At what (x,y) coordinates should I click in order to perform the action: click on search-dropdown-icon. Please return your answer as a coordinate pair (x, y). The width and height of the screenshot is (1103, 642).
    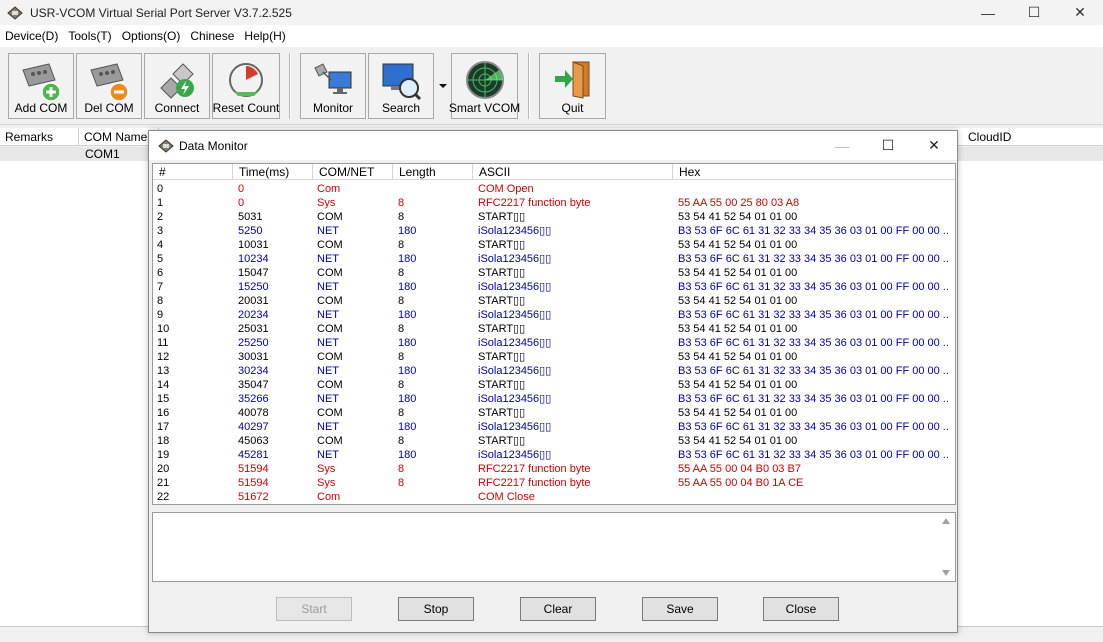
    Looking at the image, I should click on (443, 86).